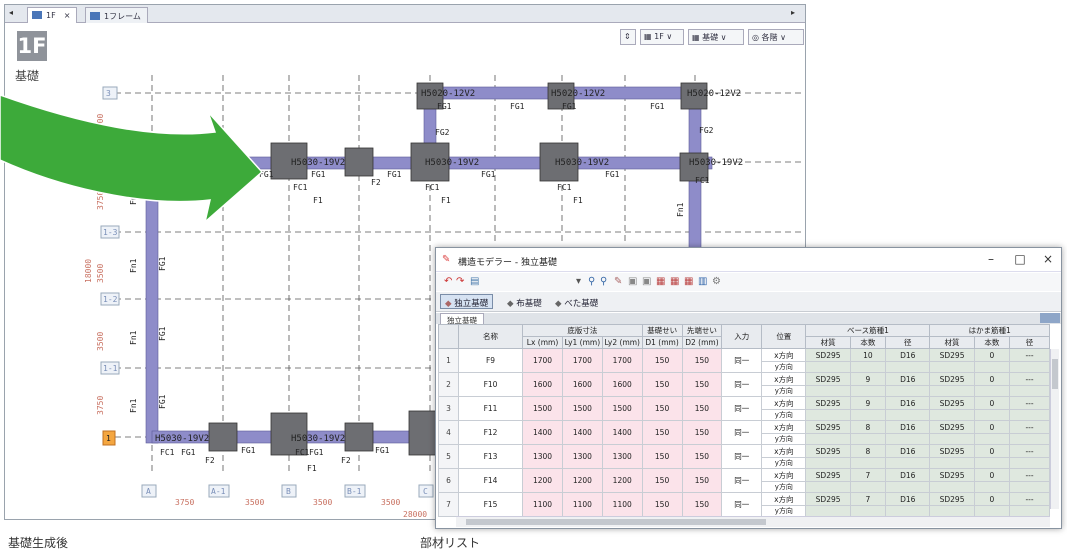  Describe the element at coordinates (582, 504) in the screenshot. I see `ly1-cell: 1100` at that location.